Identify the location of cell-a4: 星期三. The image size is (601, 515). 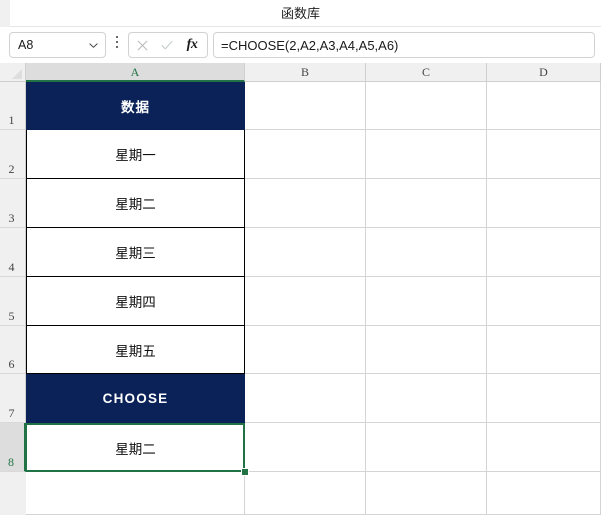
(135, 252).